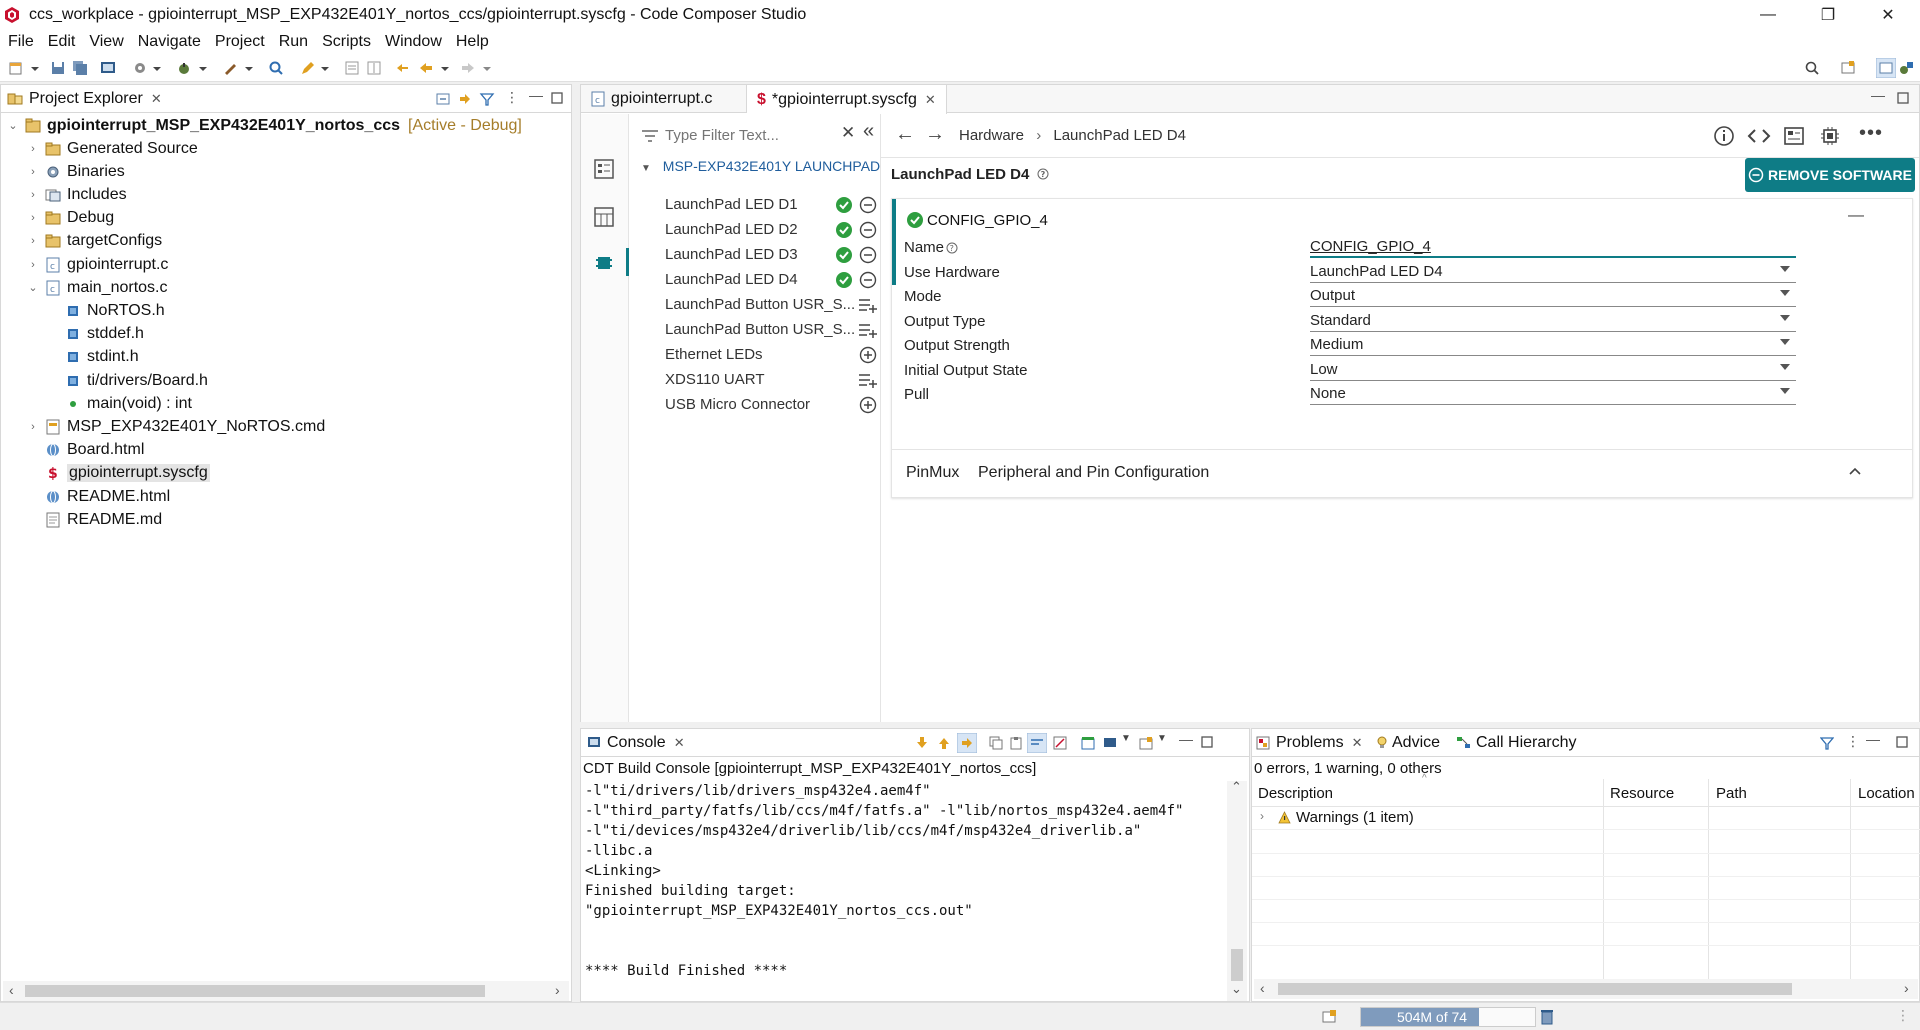  Describe the element at coordinates (157, 68) in the screenshot. I see `build-dropdown-icon` at that location.